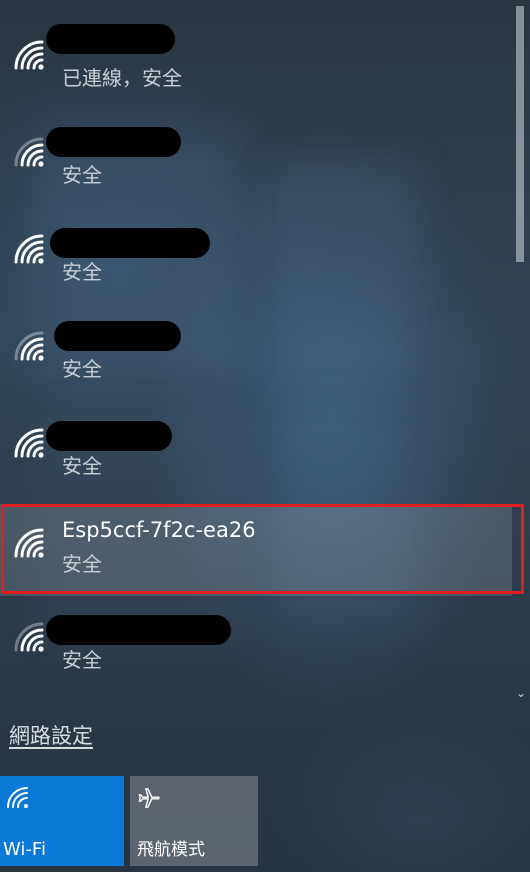  Describe the element at coordinates (51, 735) in the screenshot. I see `network-settings-link: 網路設定` at that location.